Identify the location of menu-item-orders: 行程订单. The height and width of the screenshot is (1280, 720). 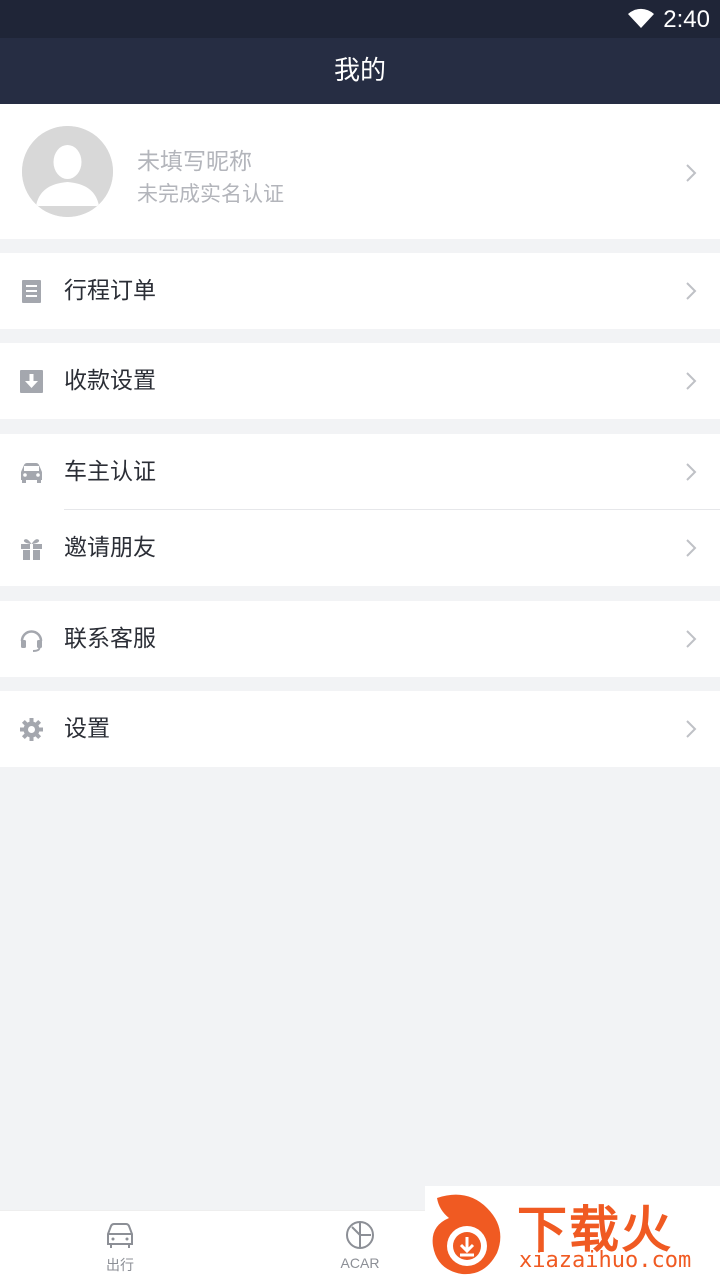
(360, 291).